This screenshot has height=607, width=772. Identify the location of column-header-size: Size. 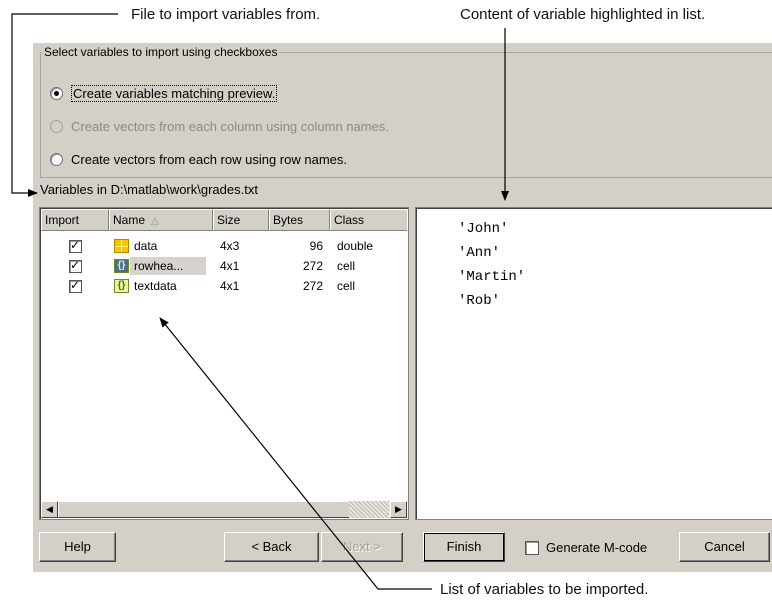
(241, 220).